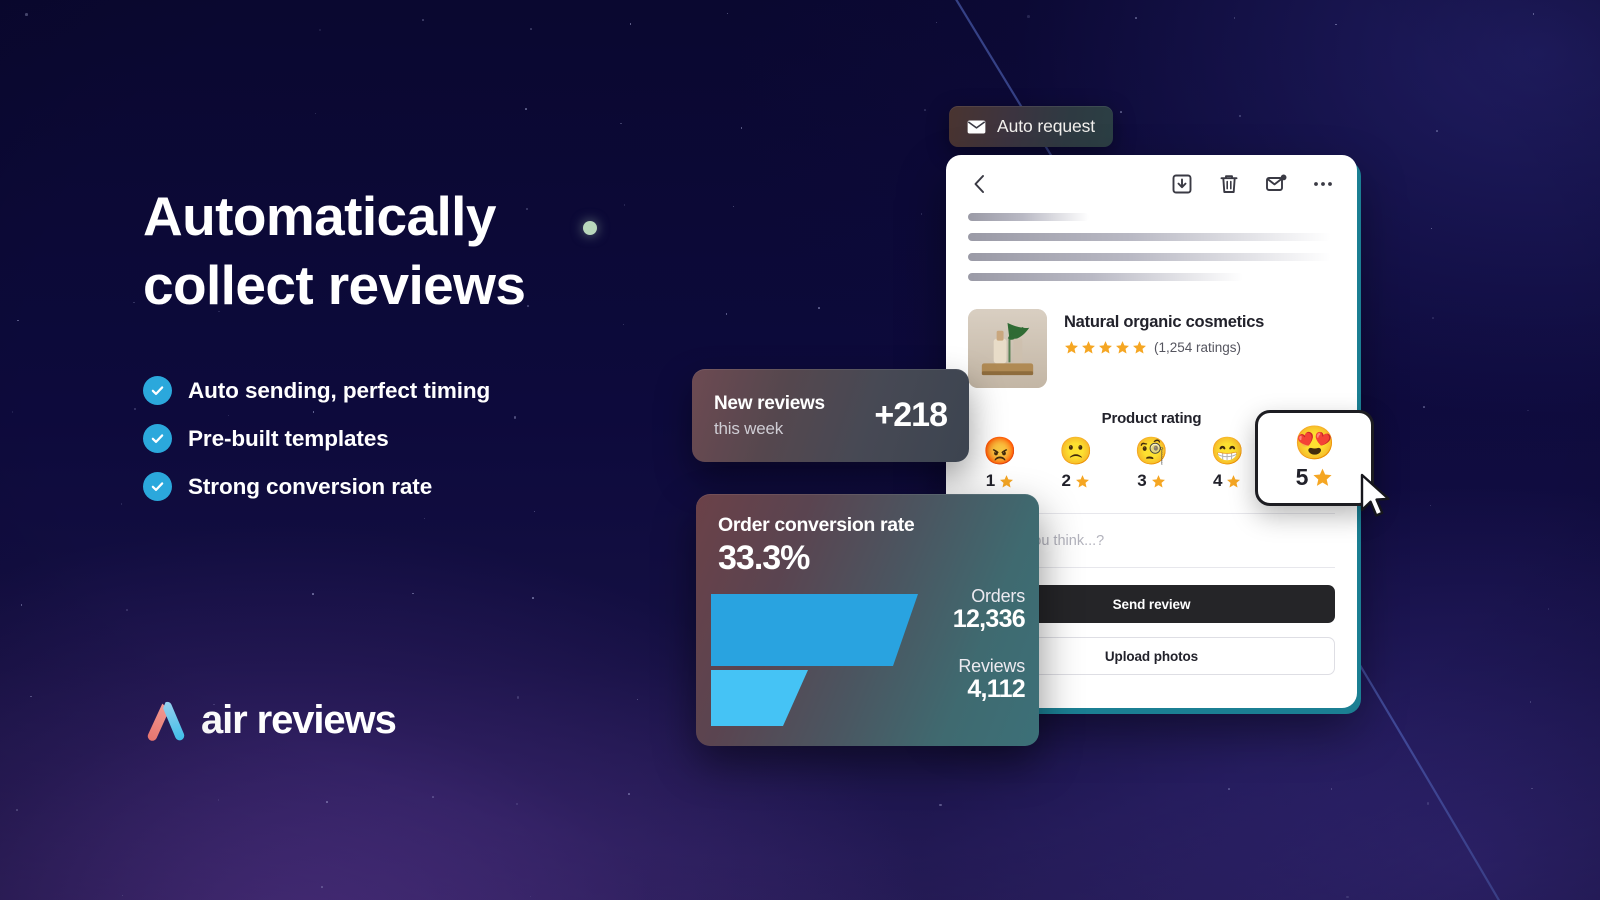 The image size is (1600, 900). I want to click on legend-label: Orders, so click(998, 596).